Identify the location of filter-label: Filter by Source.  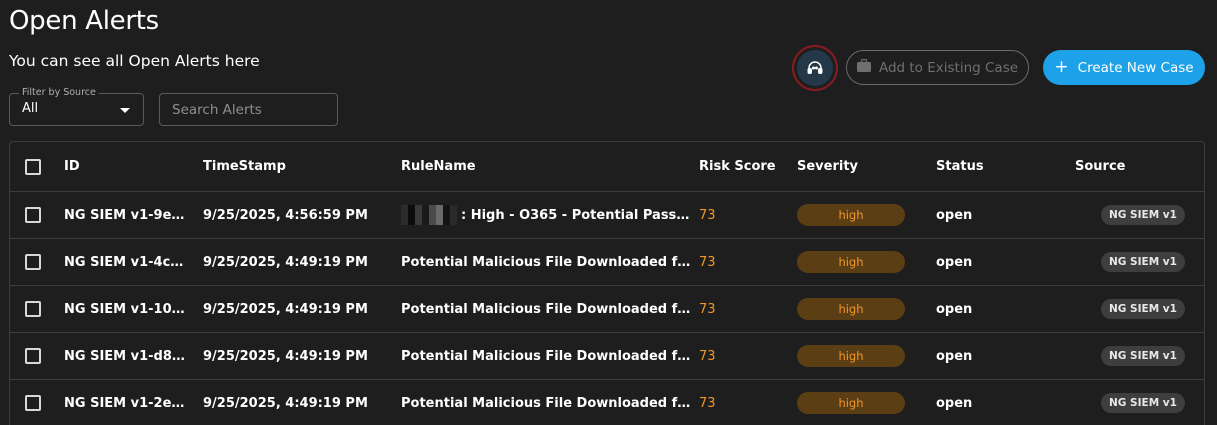
(59, 92).